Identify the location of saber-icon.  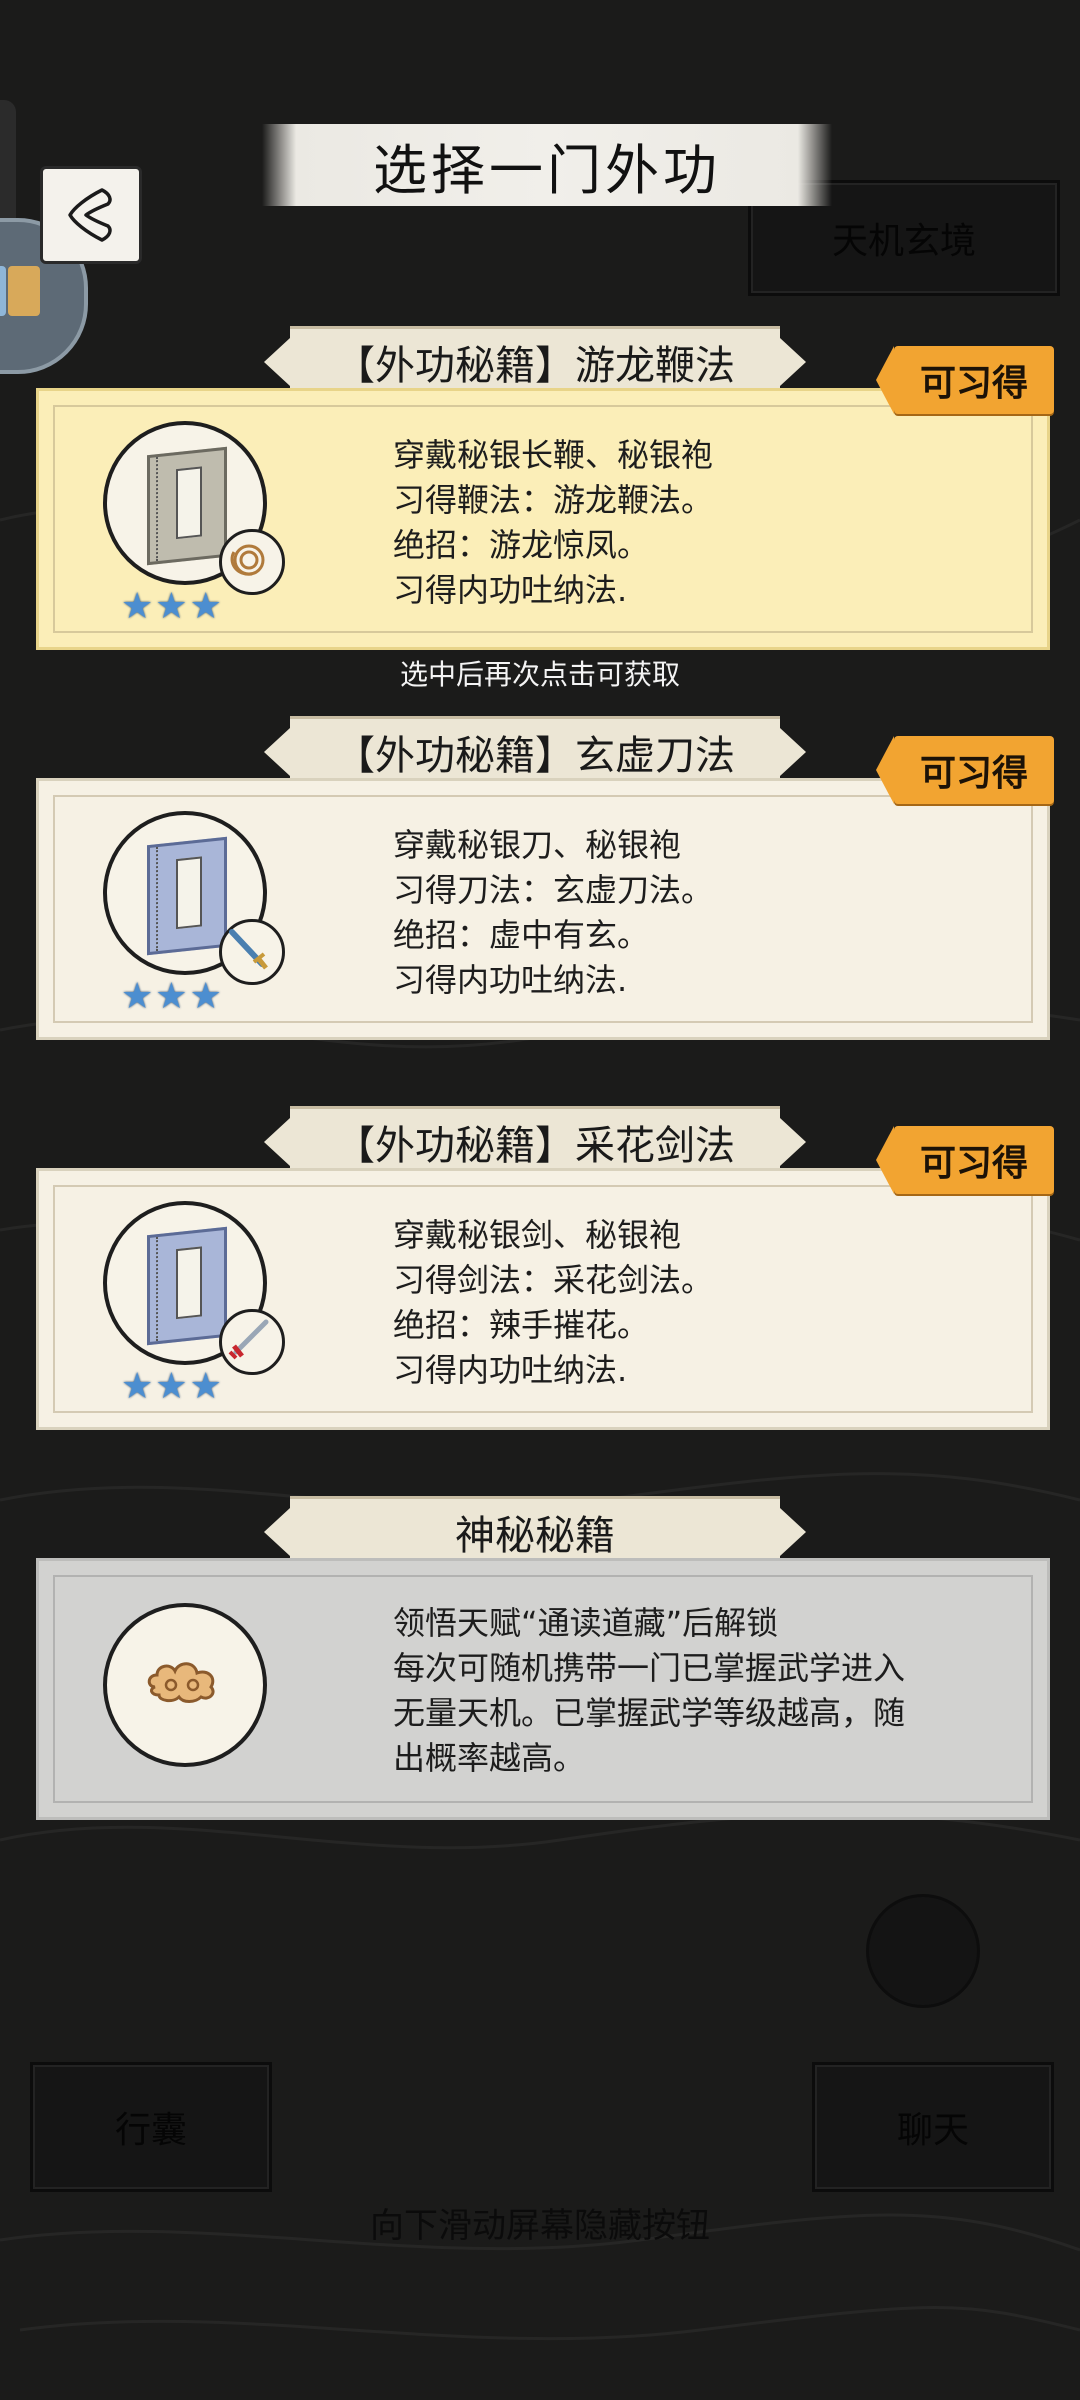
(252, 952).